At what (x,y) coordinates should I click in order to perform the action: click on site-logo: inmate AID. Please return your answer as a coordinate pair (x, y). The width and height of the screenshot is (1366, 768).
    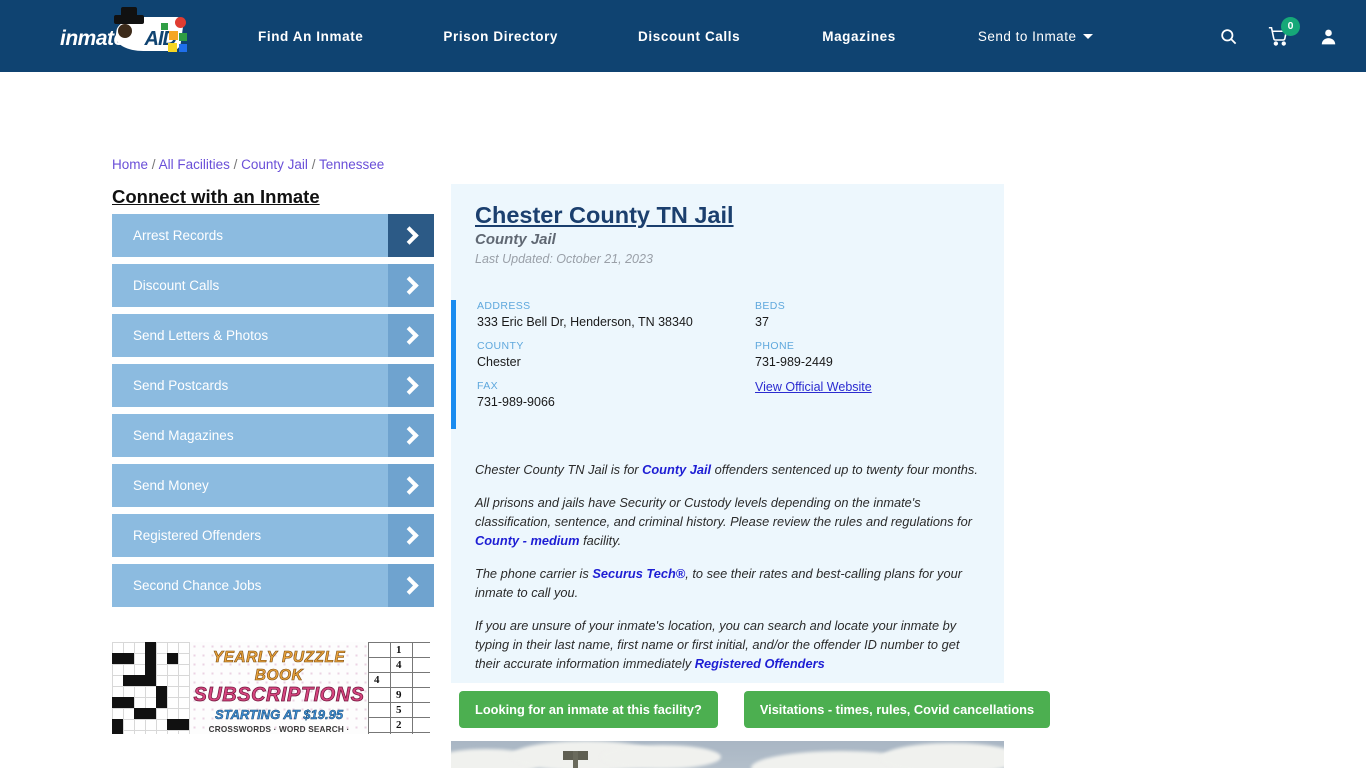
    Looking at the image, I should click on (124, 32).